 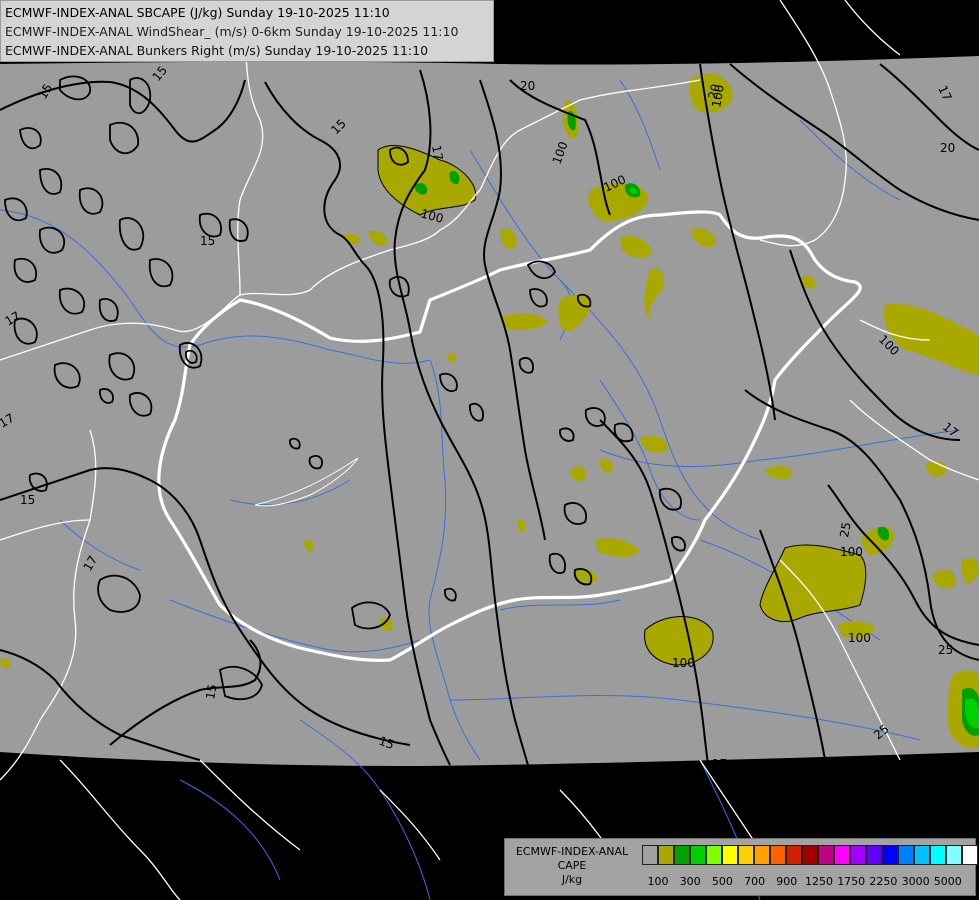 I want to click on legend-tick-labels: 100 300 500 700 900 1250 1750 2250 3000 5000, so click(x=807, y=882).